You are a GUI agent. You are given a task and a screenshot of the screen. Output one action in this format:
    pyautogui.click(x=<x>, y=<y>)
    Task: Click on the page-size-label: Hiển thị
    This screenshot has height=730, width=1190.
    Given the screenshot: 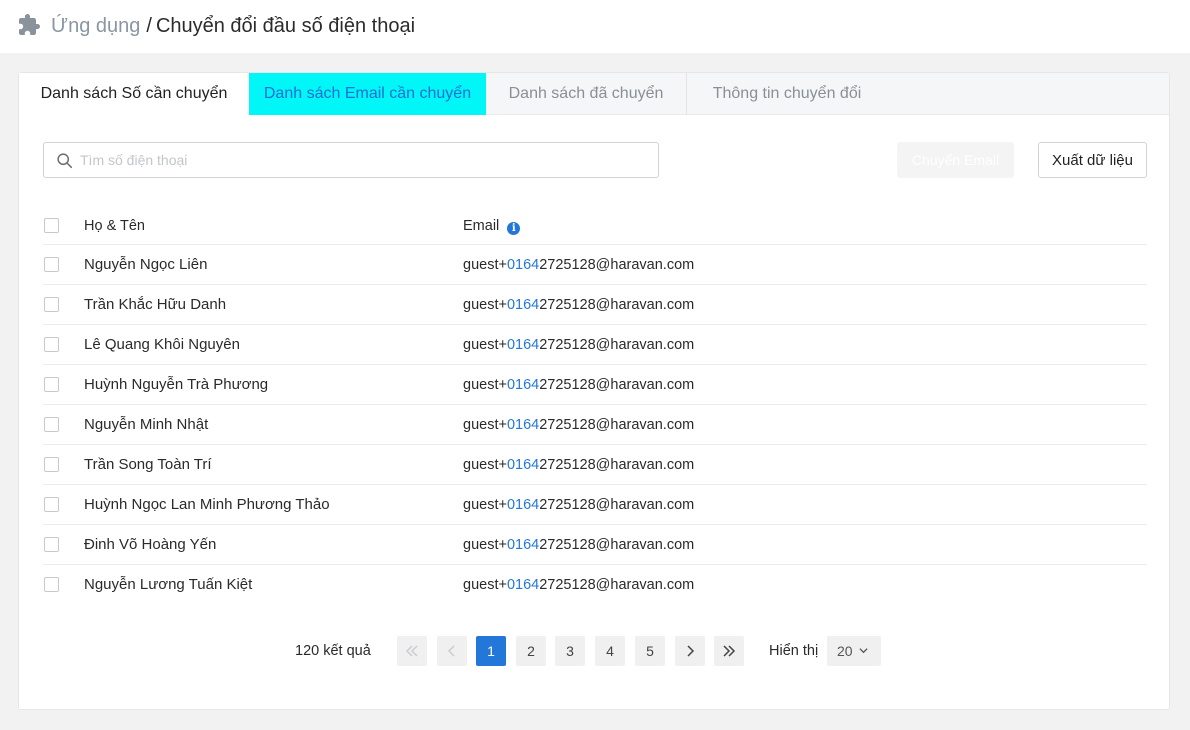 What is the action you would take?
    pyautogui.click(x=794, y=651)
    